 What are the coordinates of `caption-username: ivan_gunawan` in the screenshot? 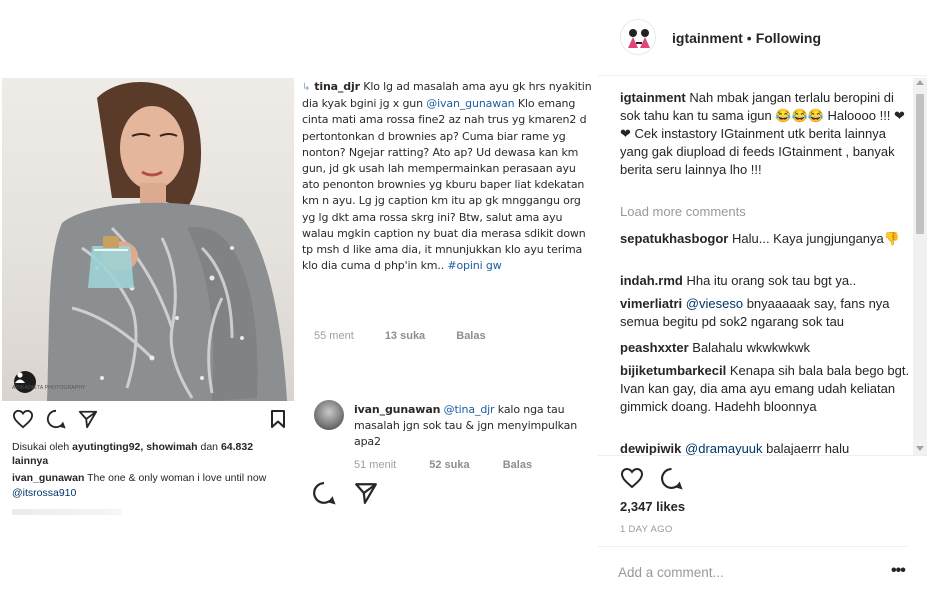 It's located at (48, 478).